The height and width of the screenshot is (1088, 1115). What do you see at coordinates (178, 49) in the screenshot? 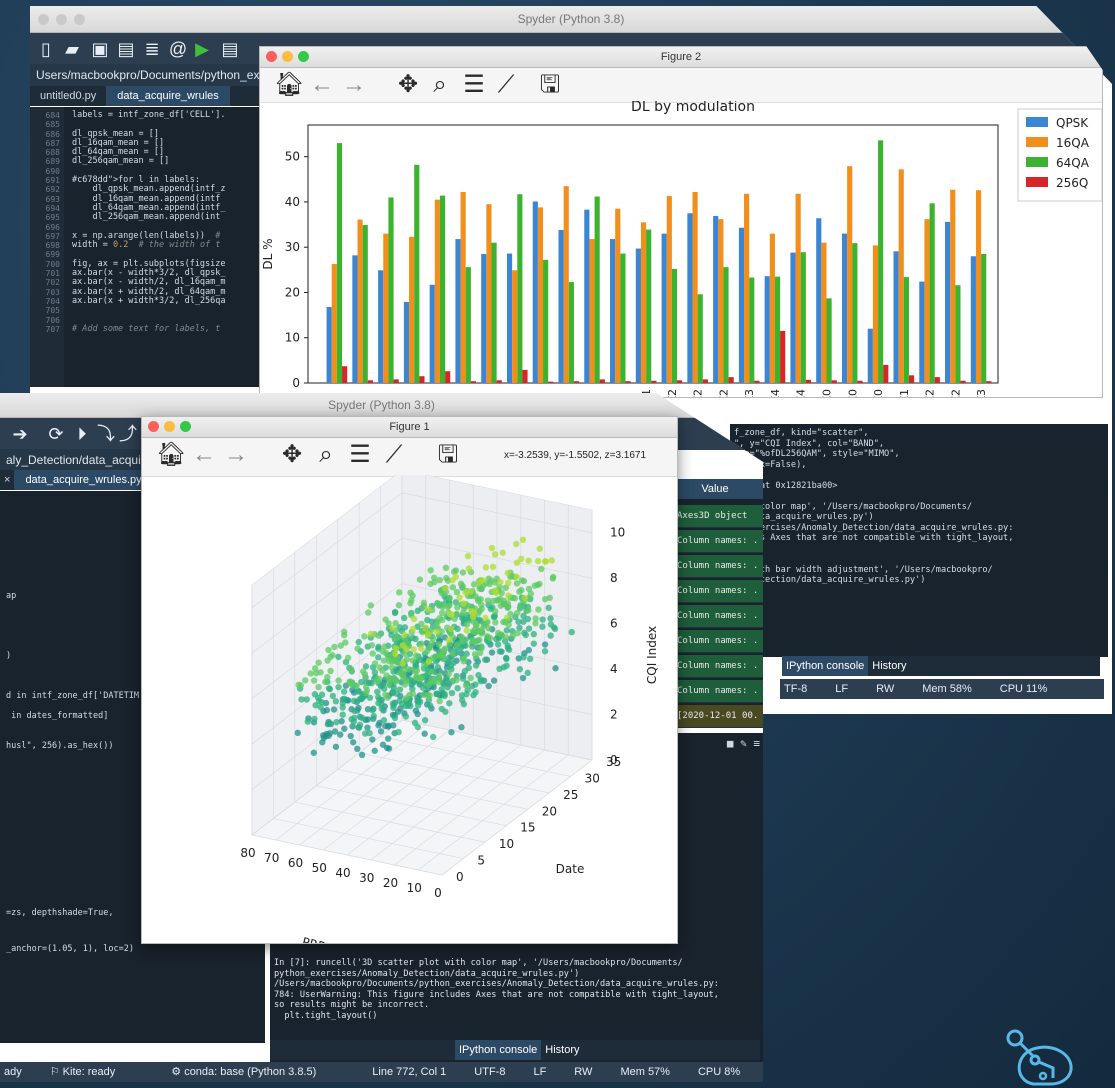
I see `at-icon: @` at bounding box center [178, 49].